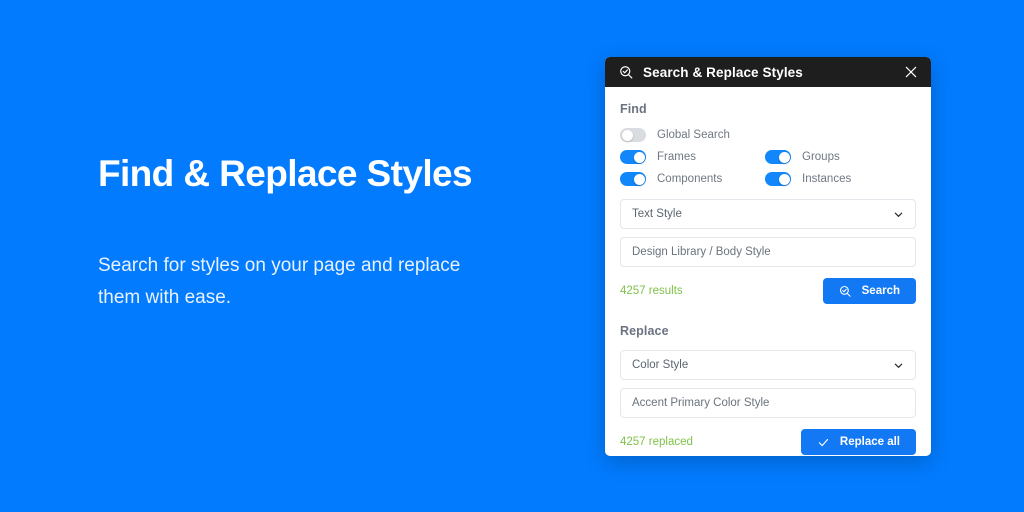  What do you see at coordinates (821, 157) in the screenshot?
I see `toggle-label-groups: Groups` at bounding box center [821, 157].